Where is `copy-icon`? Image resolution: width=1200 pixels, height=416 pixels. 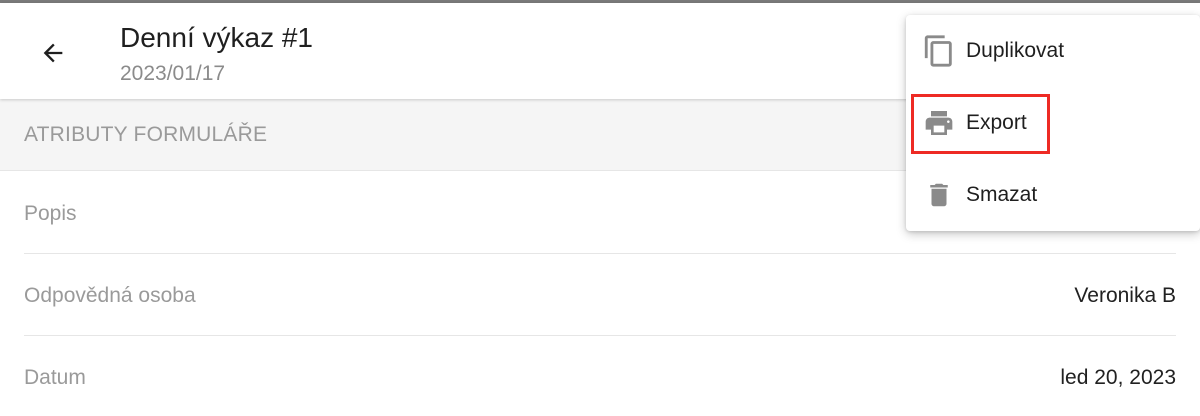 copy-icon is located at coordinates (939, 51).